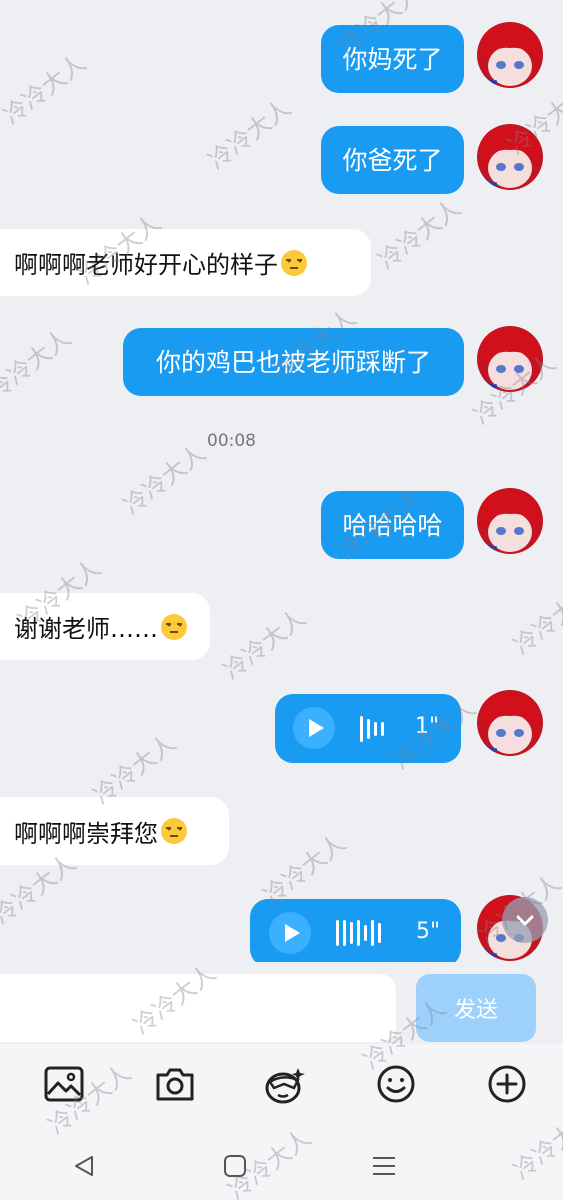 This screenshot has width=563, height=1200. I want to click on message-bubble-outgoing: 你的鸡巴也被老师踩断了, so click(293, 362).